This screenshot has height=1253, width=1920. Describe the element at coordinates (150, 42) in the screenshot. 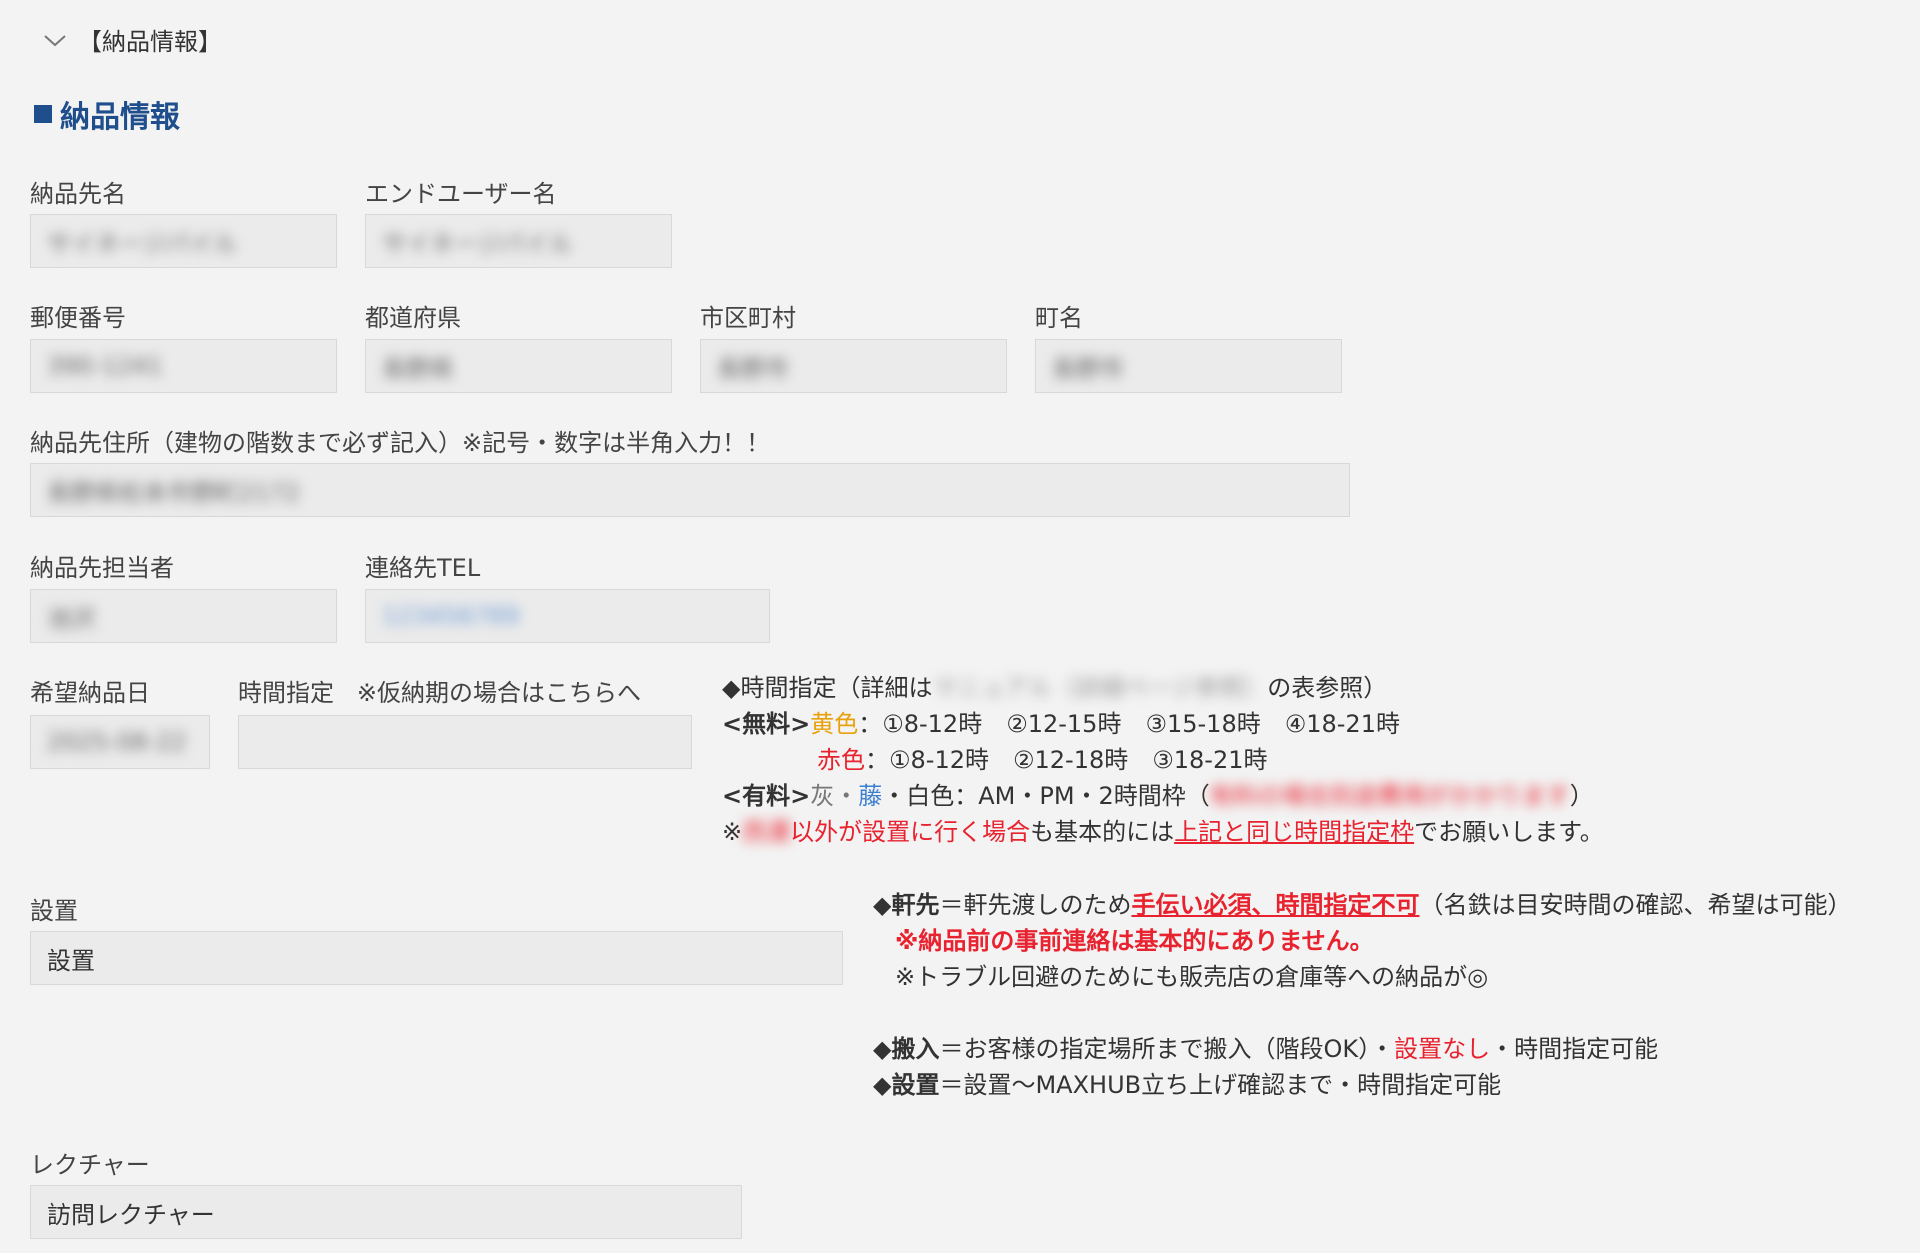

I see `section-toggle-label: 【納品情報】` at that location.